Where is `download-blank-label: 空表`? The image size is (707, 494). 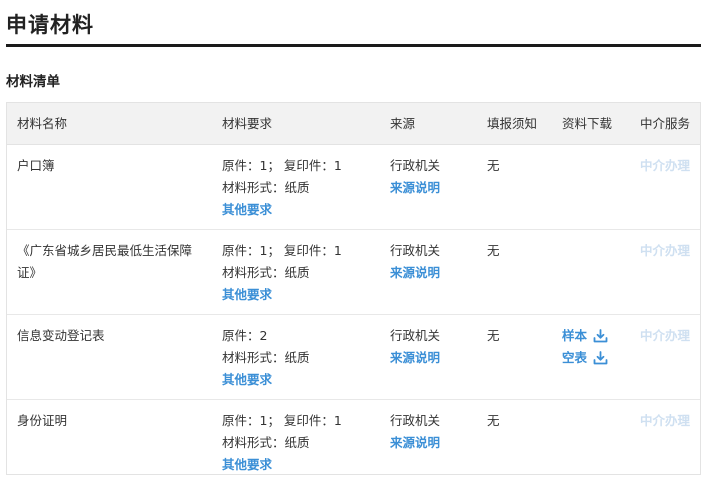
download-blank-label: 空表 is located at coordinates (575, 357).